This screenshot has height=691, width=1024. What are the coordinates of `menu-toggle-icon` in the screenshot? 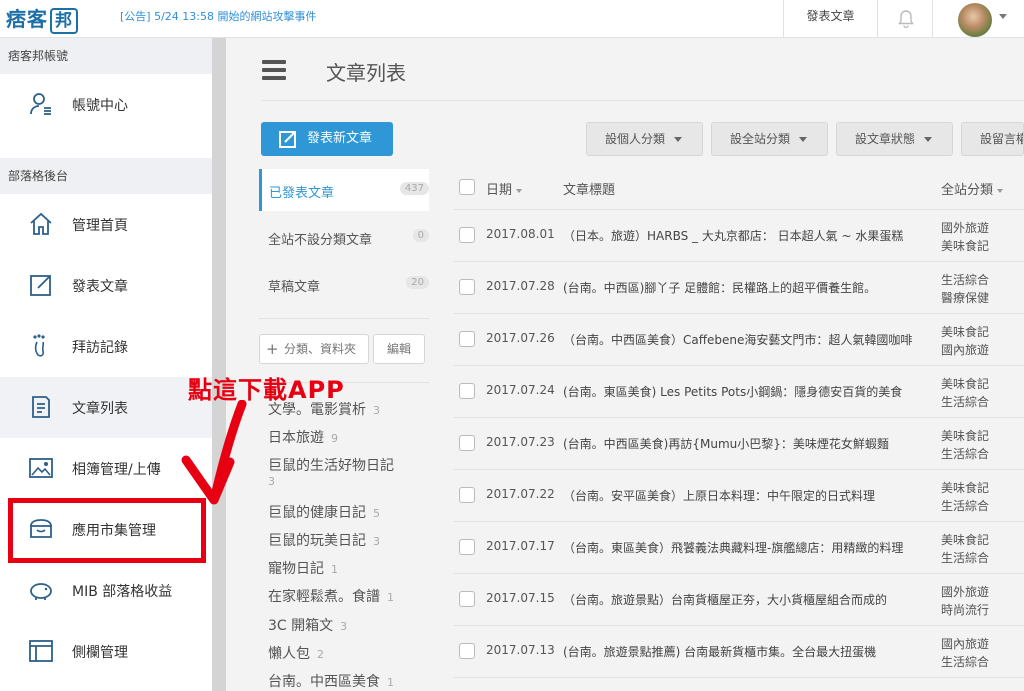 It's located at (274, 70).